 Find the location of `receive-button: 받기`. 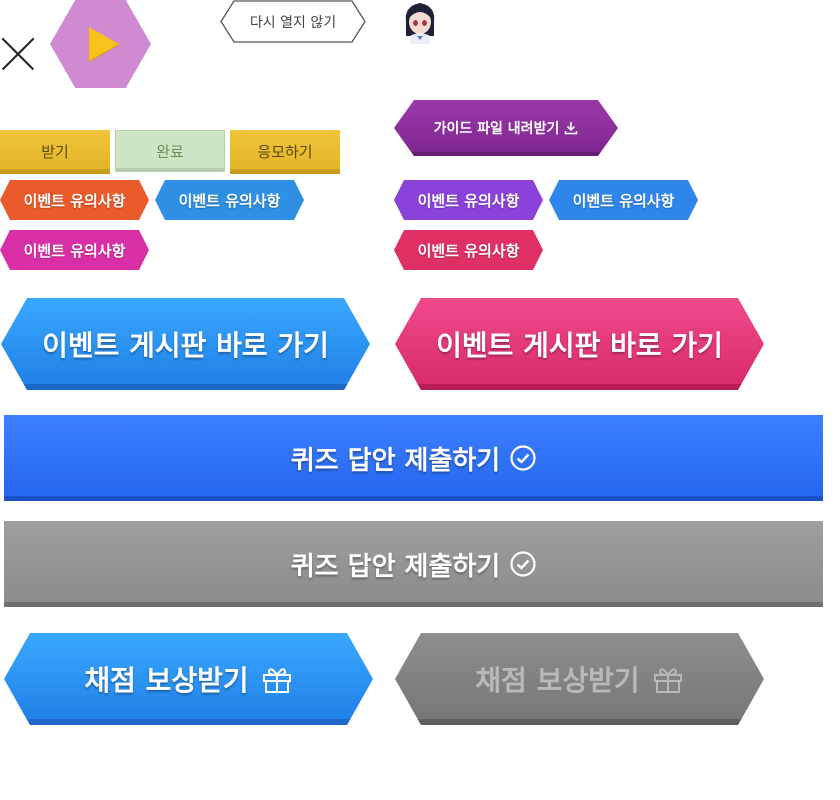

receive-button: 받기 is located at coordinates (55, 152).